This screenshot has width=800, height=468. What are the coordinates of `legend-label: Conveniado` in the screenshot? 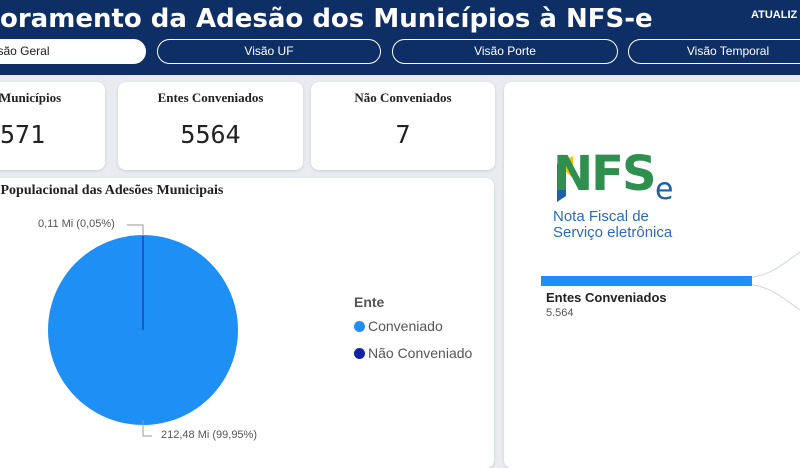 It's located at (405, 326).